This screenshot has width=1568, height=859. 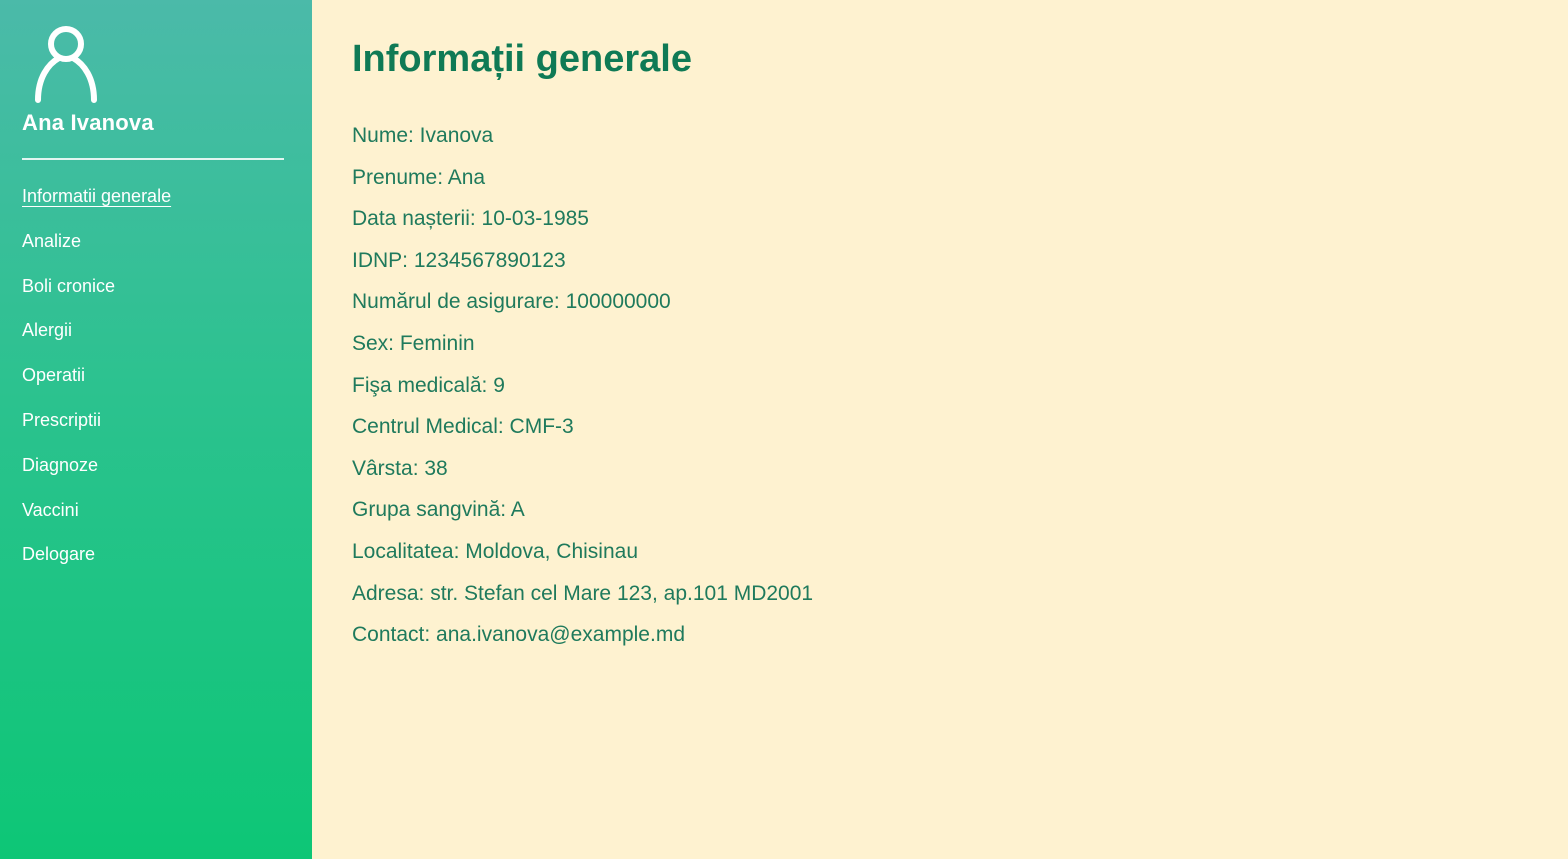 I want to click on sidebar-link-alergii: Alergii, so click(x=47, y=330).